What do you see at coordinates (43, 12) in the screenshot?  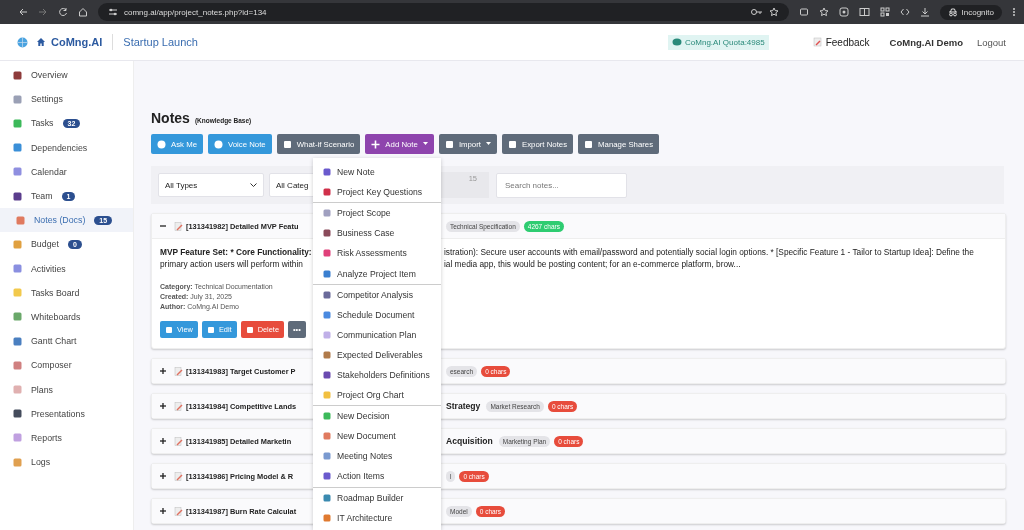 I see `forward-icon` at bounding box center [43, 12].